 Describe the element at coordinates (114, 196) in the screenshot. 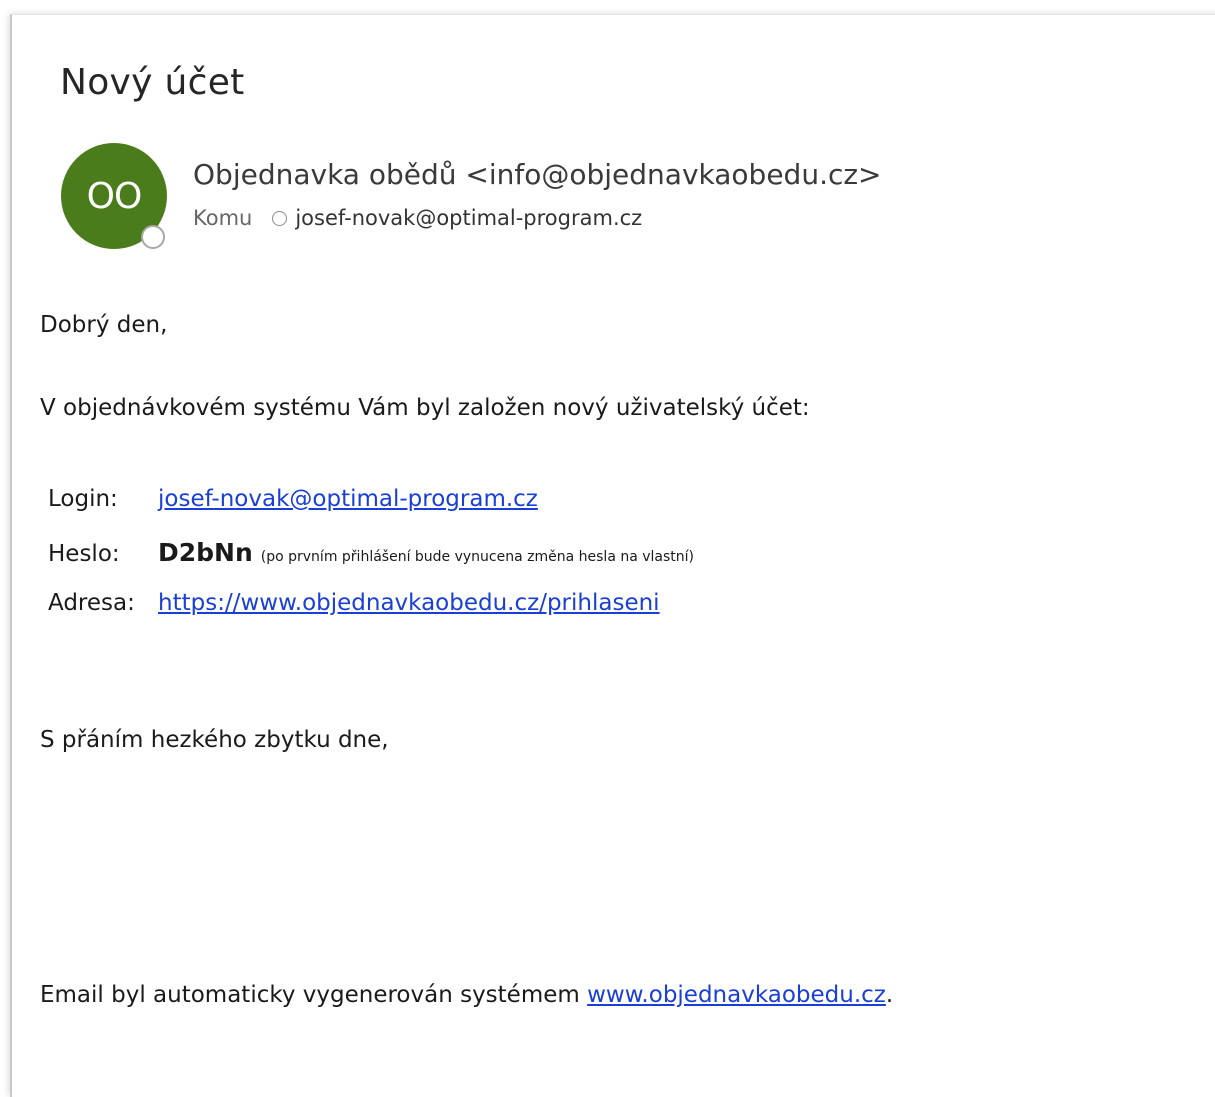

I see `avatar-initials: OO` at that location.